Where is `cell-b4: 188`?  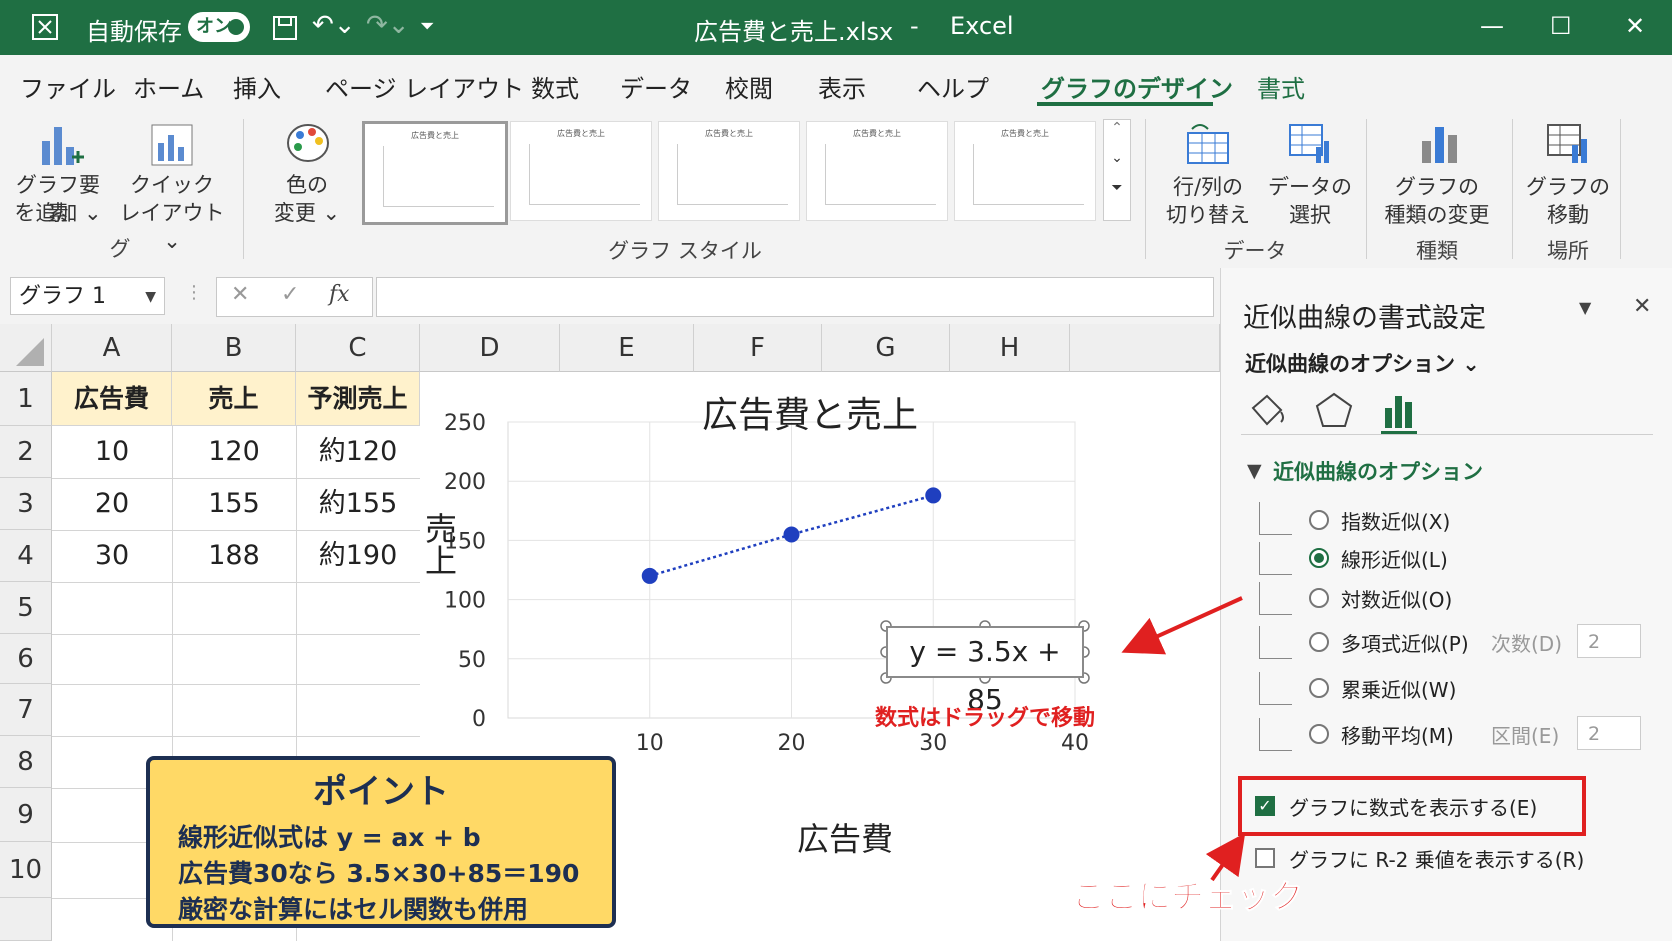
cell-b4: 188 is located at coordinates (234, 556).